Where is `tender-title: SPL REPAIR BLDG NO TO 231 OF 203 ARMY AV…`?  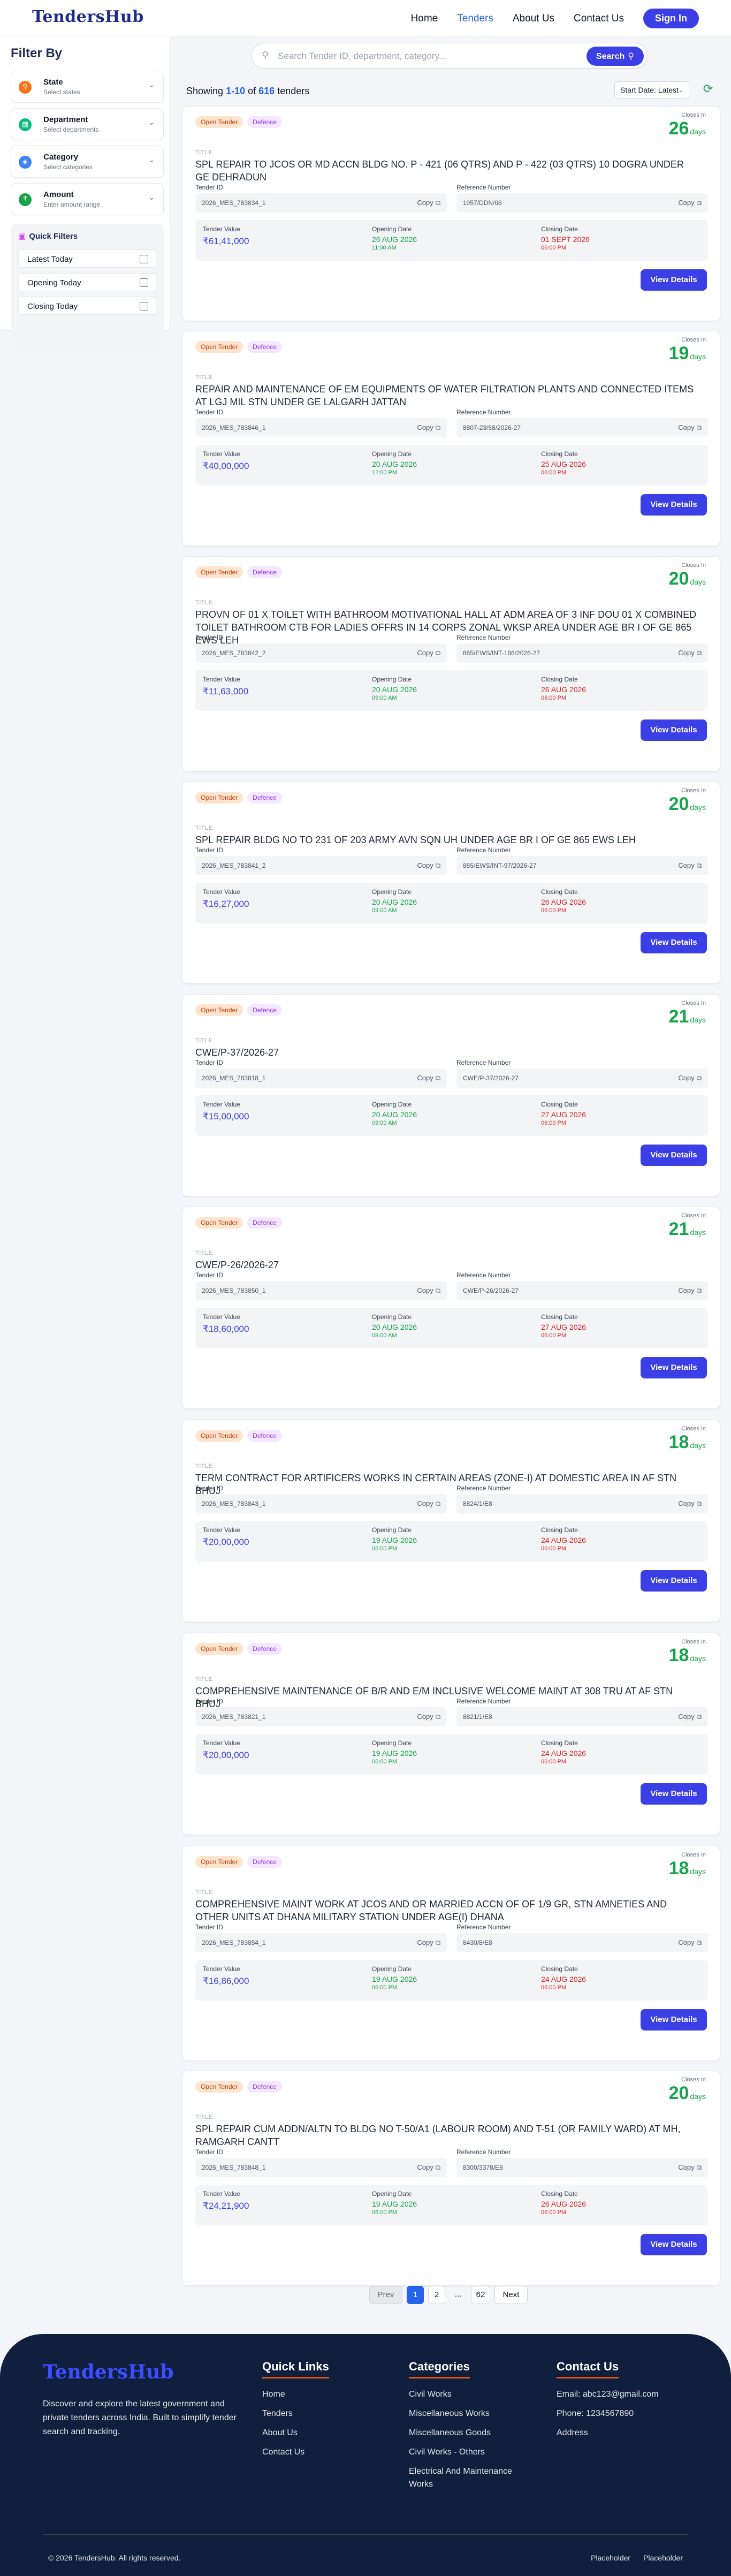 tender-title: SPL REPAIR BLDG NO TO 231 OF 203 ARMY AV… is located at coordinates (446, 840).